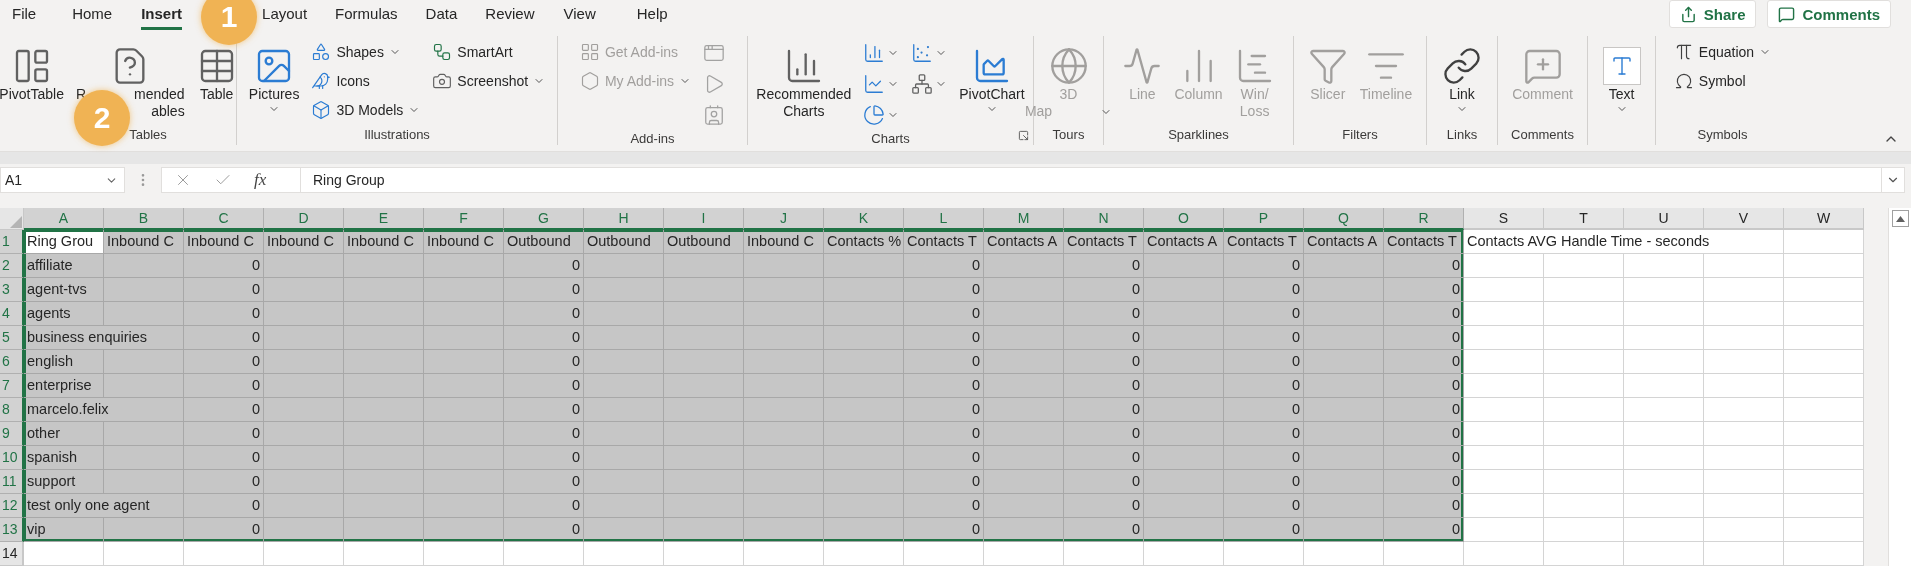 This screenshot has height=566, width=1911. Describe the element at coordinates (510, 15) in the screenshot. I see `menu-tab: Review` at that location.